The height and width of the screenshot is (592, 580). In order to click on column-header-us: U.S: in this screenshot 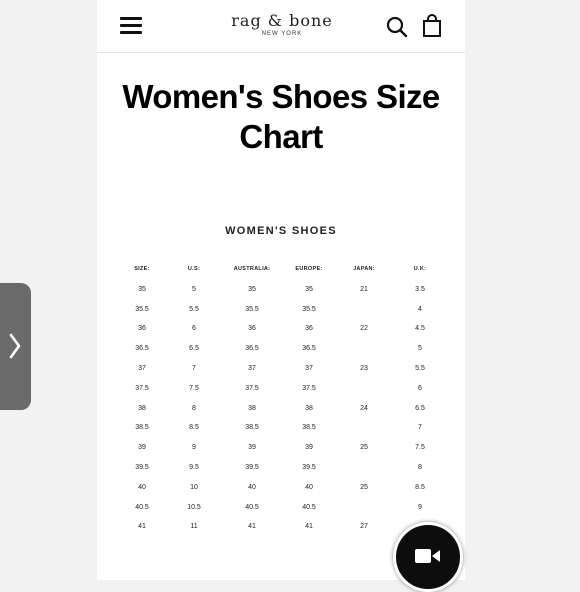, I will do `click(194, 269)`.